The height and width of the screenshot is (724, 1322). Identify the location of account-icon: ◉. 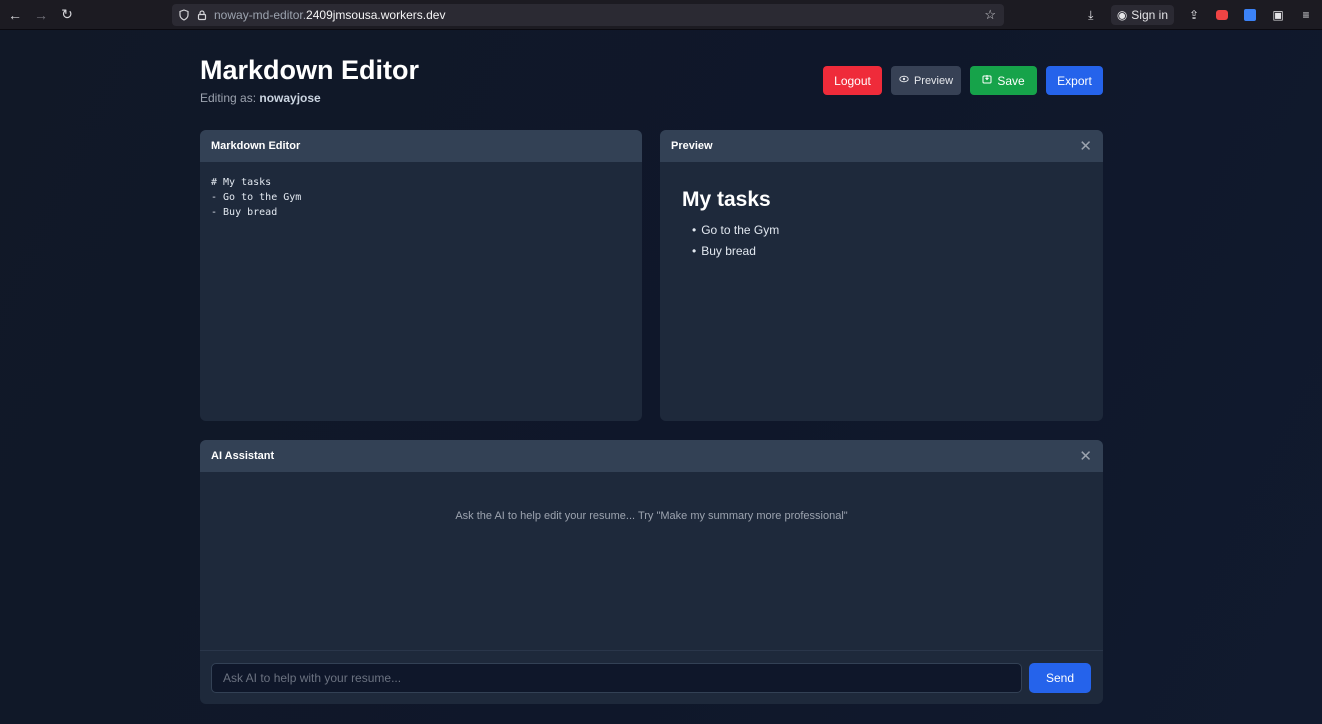
(1122, 15).